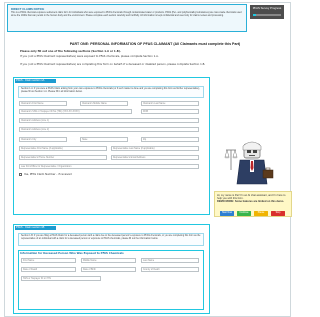 This screenshot has height=317, width=320. Describe the element at coordinates (20, 174) in the screenshot. I see `pfas-claim-checkbox` at that location.